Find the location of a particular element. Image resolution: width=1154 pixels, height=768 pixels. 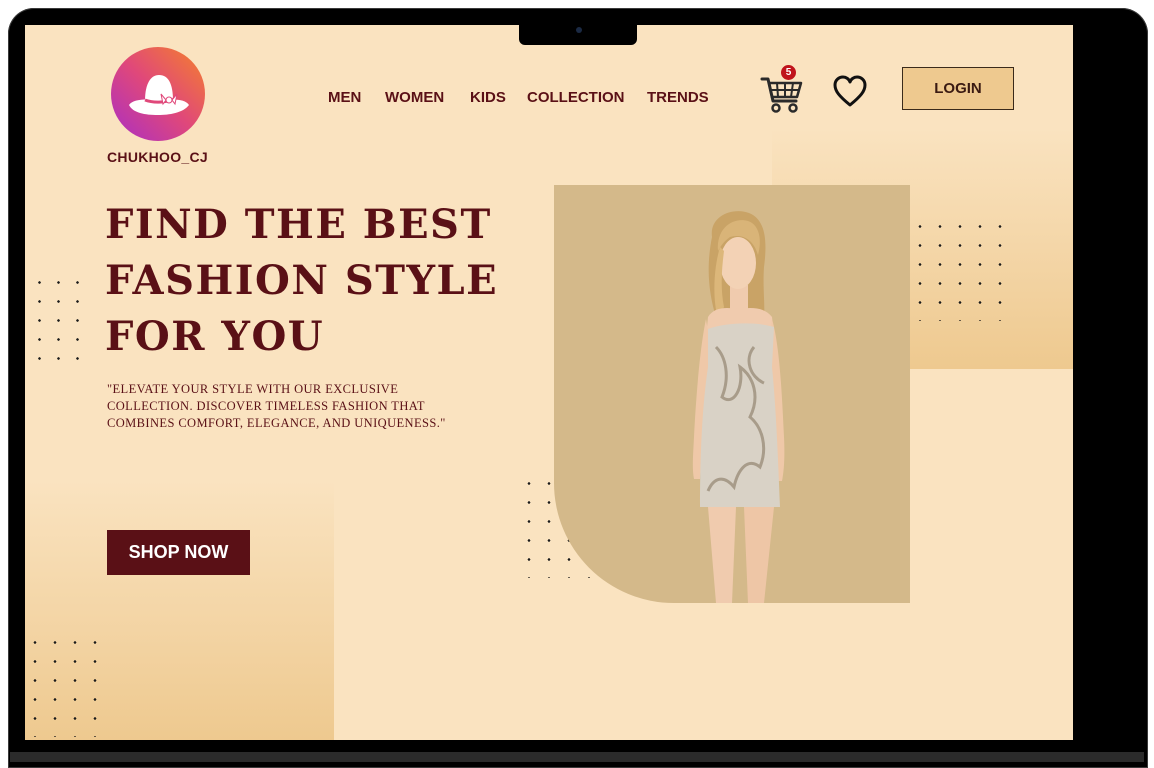

headline-line-3: FOR YOU is located at coordinates (215, 336).